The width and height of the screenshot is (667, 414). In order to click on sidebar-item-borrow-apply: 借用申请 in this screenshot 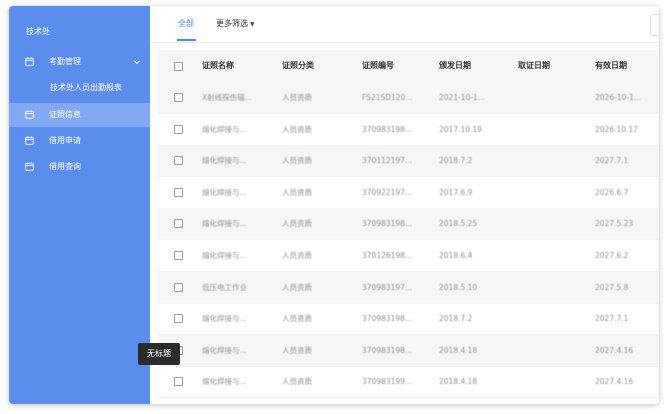, I will do `click(79, 141)`.